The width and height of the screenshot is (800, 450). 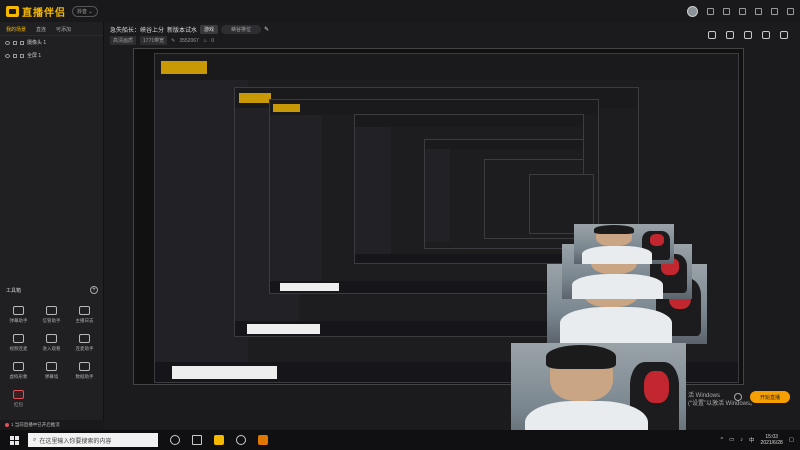 I want to click on fire-icon: ♨, so click(x=205, y=40).